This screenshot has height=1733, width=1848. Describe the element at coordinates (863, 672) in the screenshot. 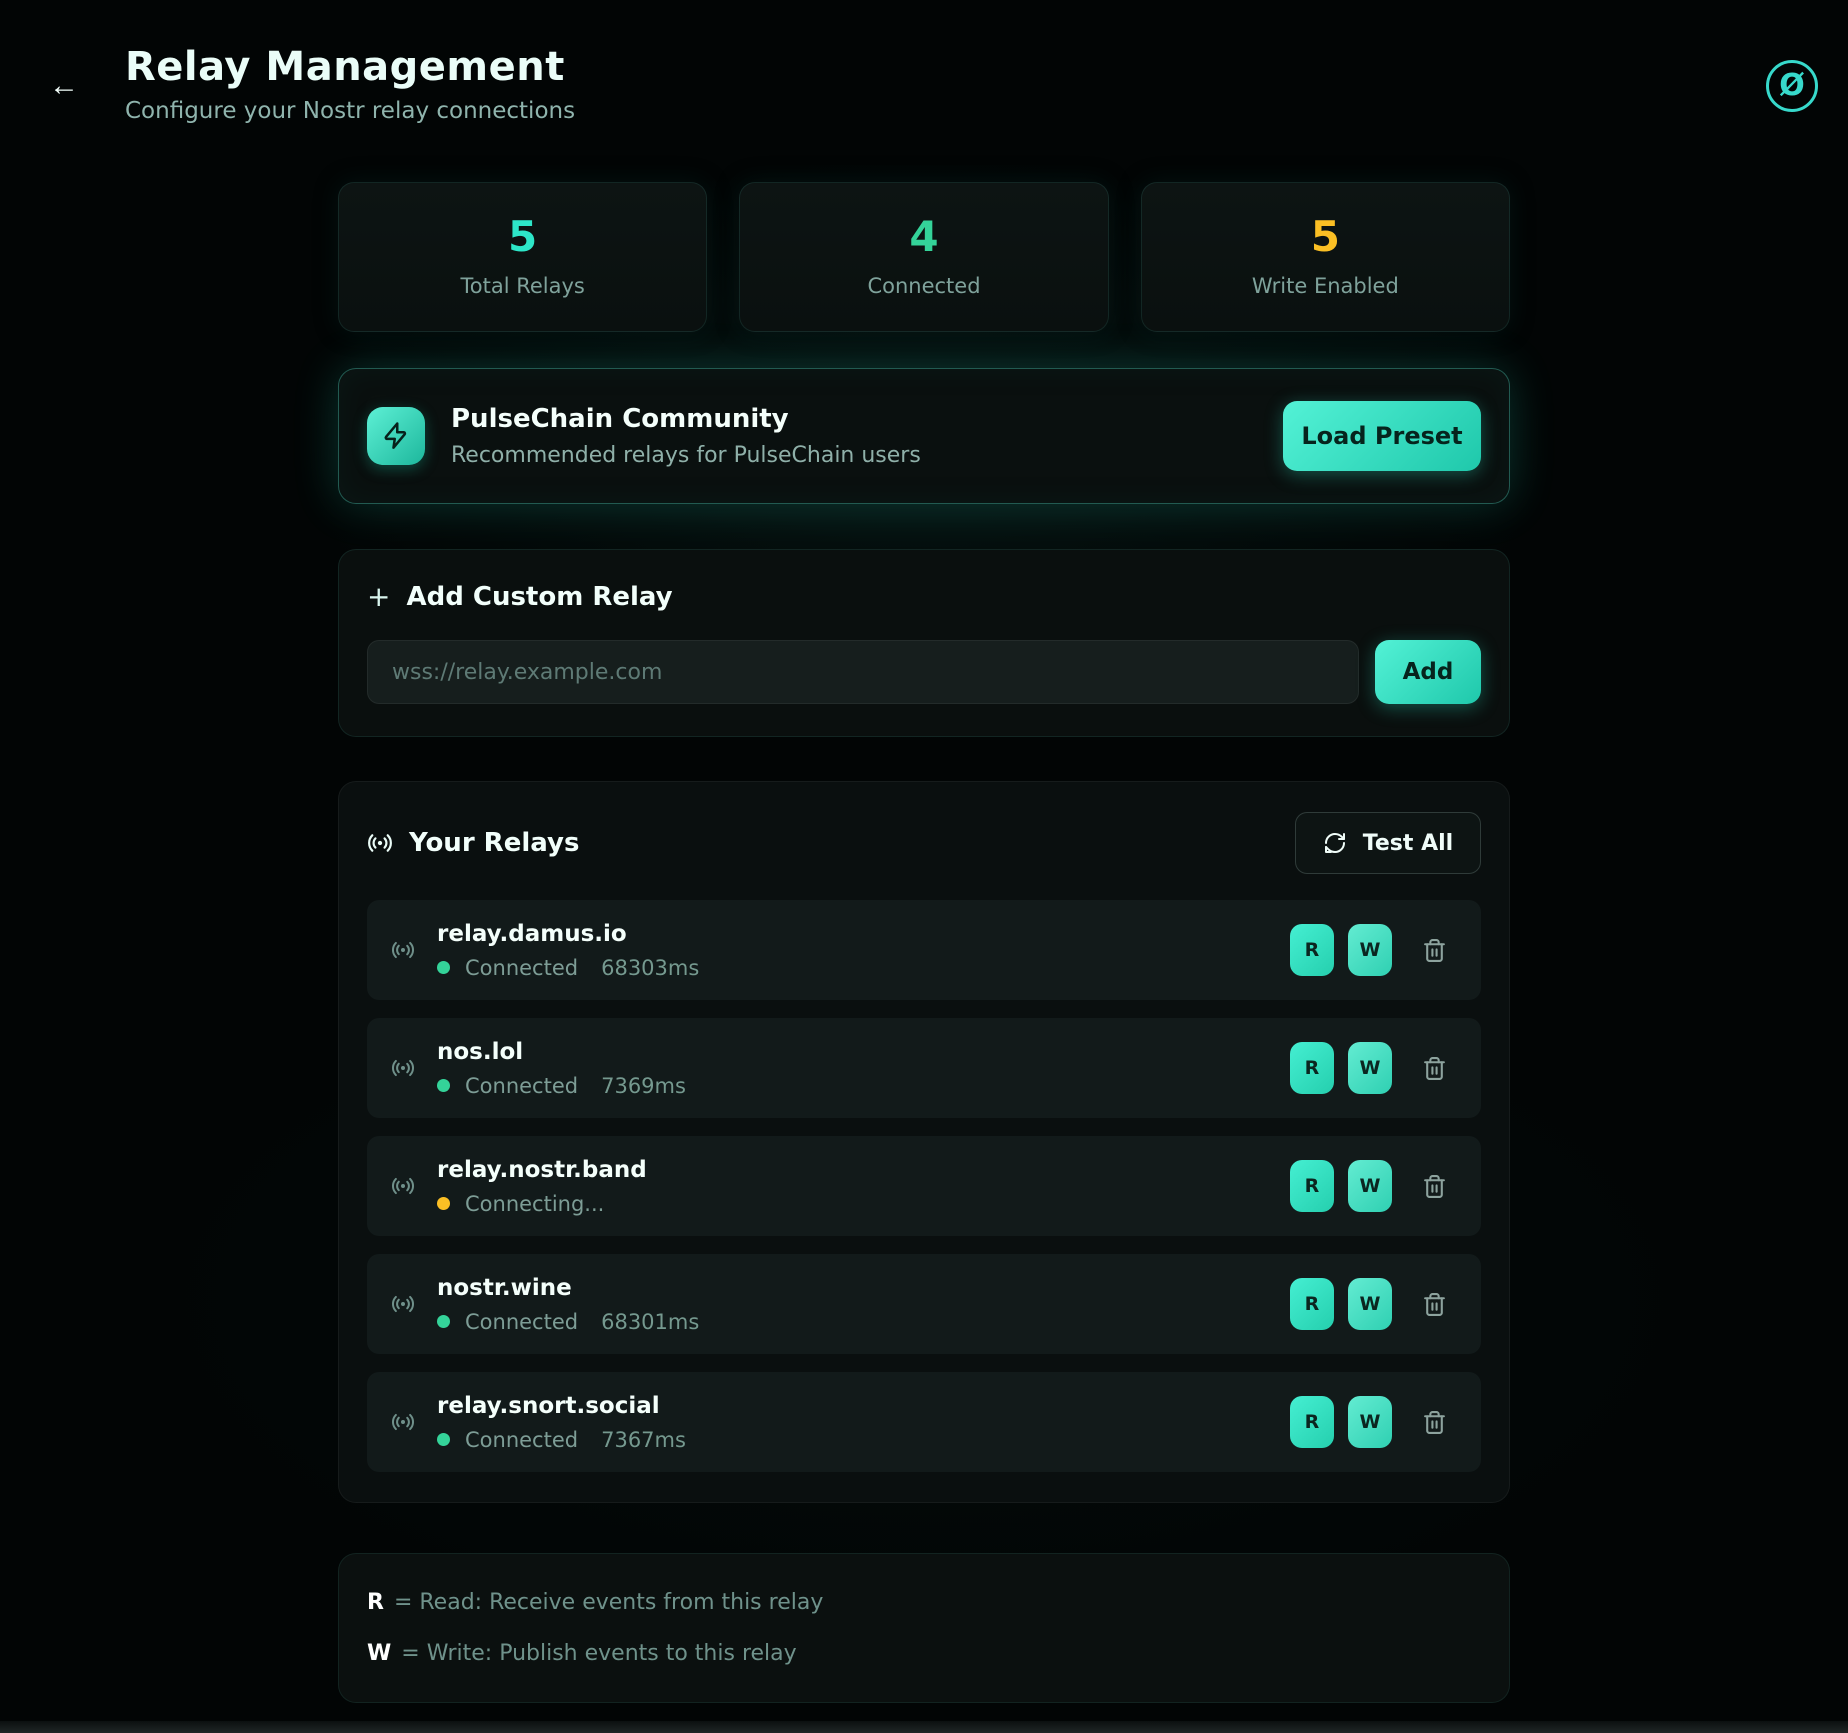

I see `relay-url-input` at that location.